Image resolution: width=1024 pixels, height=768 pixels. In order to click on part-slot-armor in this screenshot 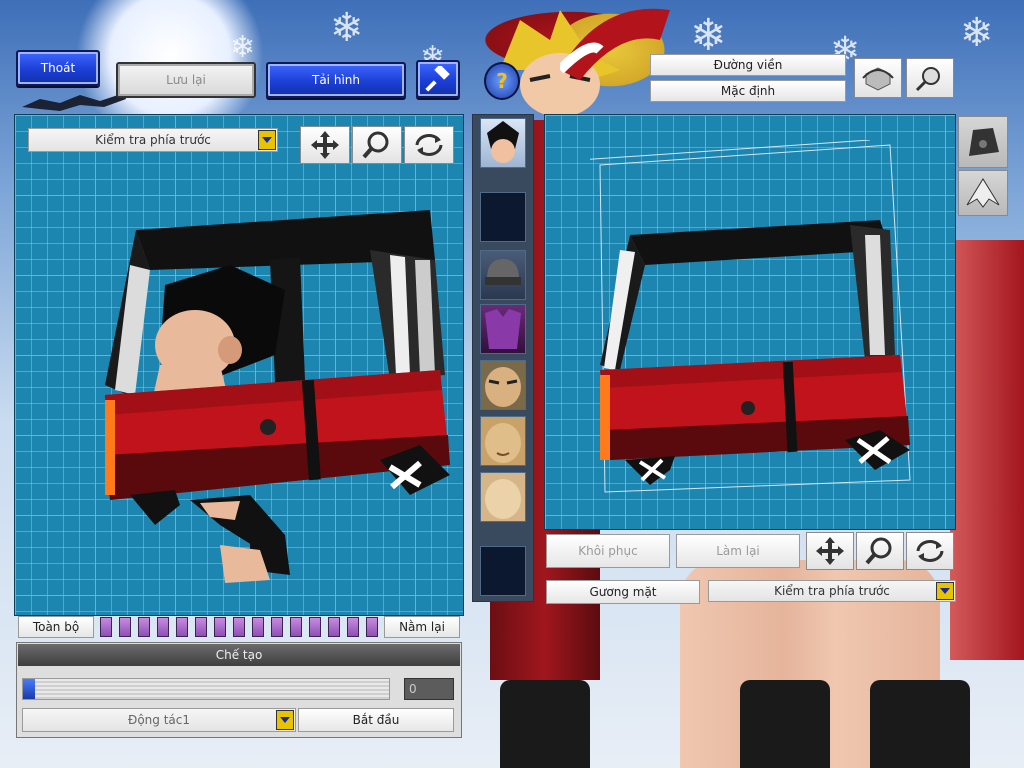, I will do `click(503, 329)`.